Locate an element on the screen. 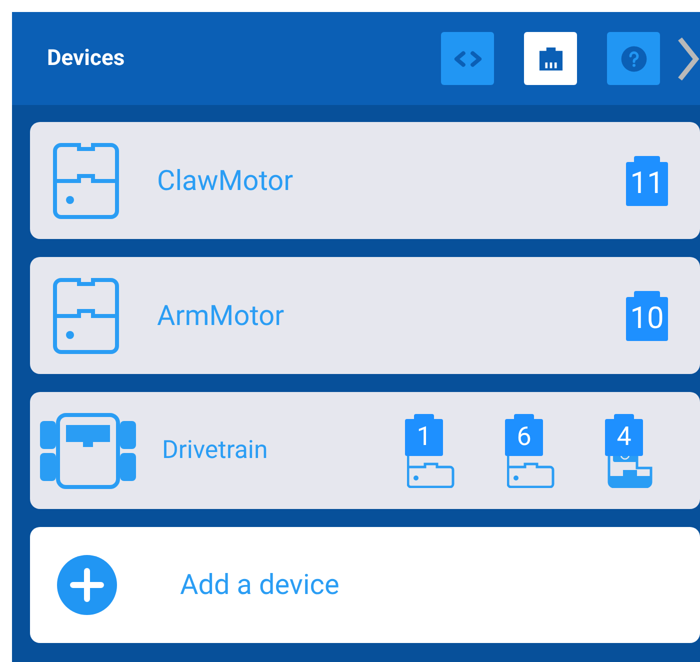  device-name: Drivetrain is located at coordinates (215, 450).